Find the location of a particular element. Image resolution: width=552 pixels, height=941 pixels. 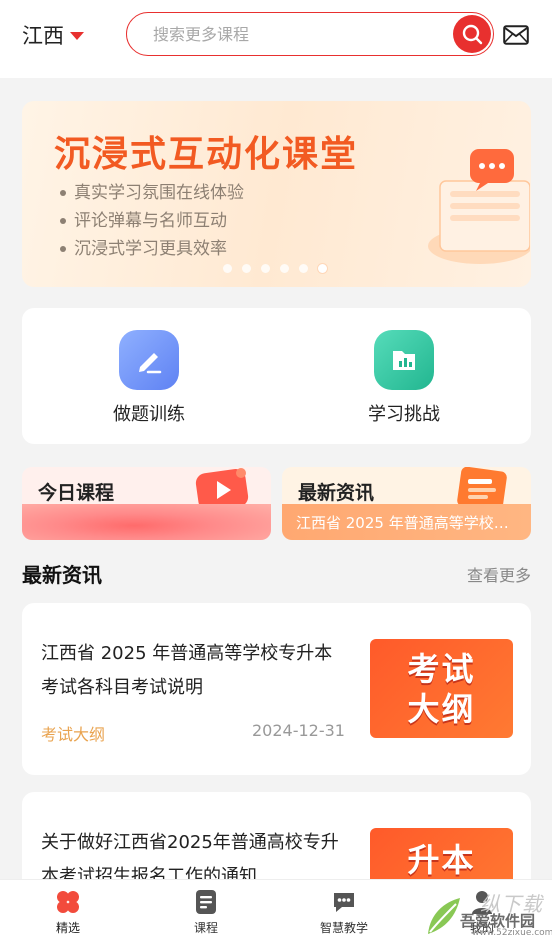

today-course-title: 今日课程 is located at coordinates (76, 493).